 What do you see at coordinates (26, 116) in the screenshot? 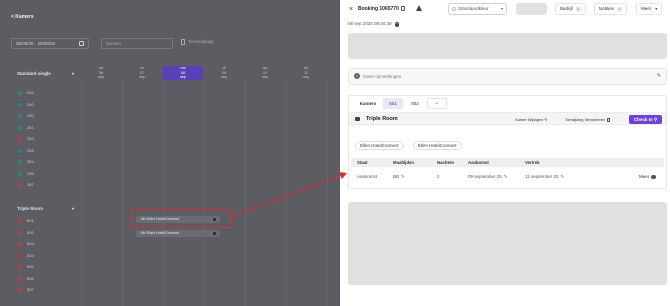
I see `room-row: 250` at bounding box center [26, 116].